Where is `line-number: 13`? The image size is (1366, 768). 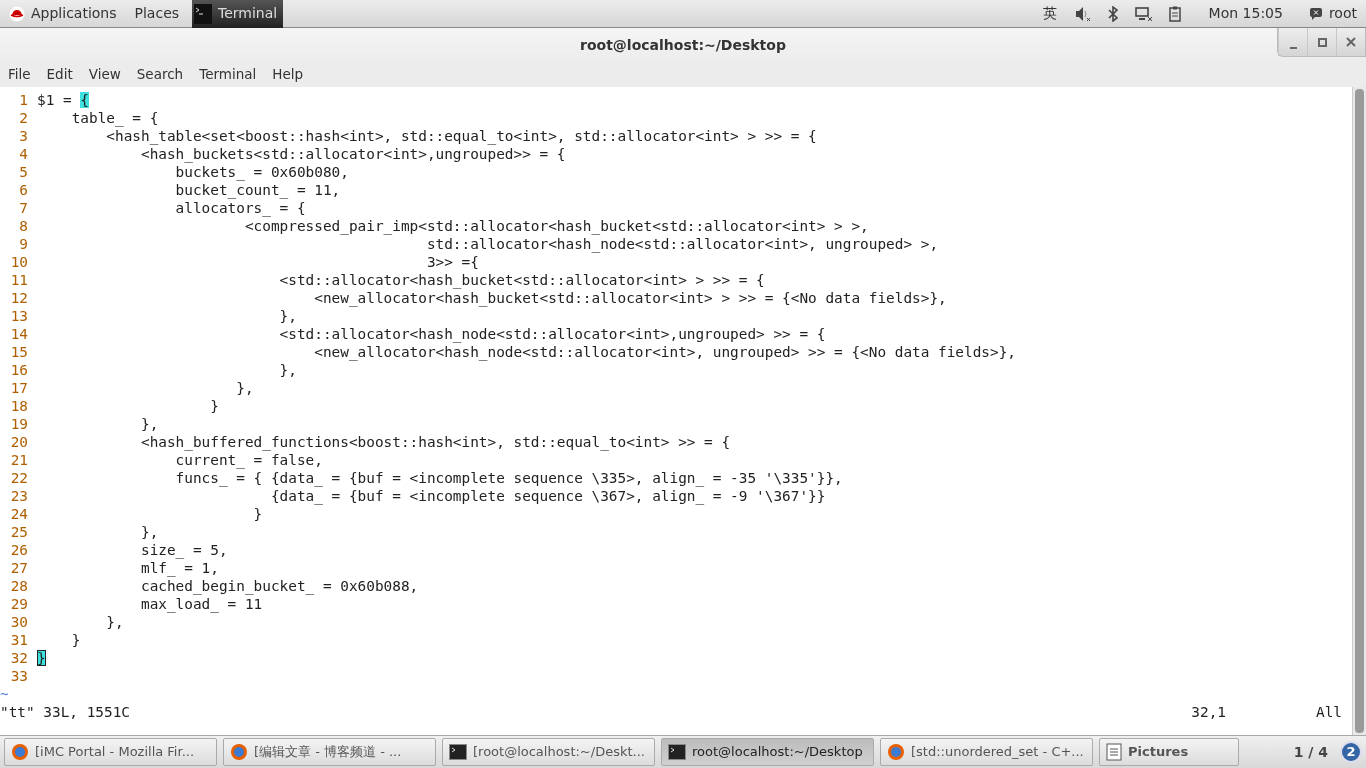
line-number: 13 is located at coordinates (18, 316).